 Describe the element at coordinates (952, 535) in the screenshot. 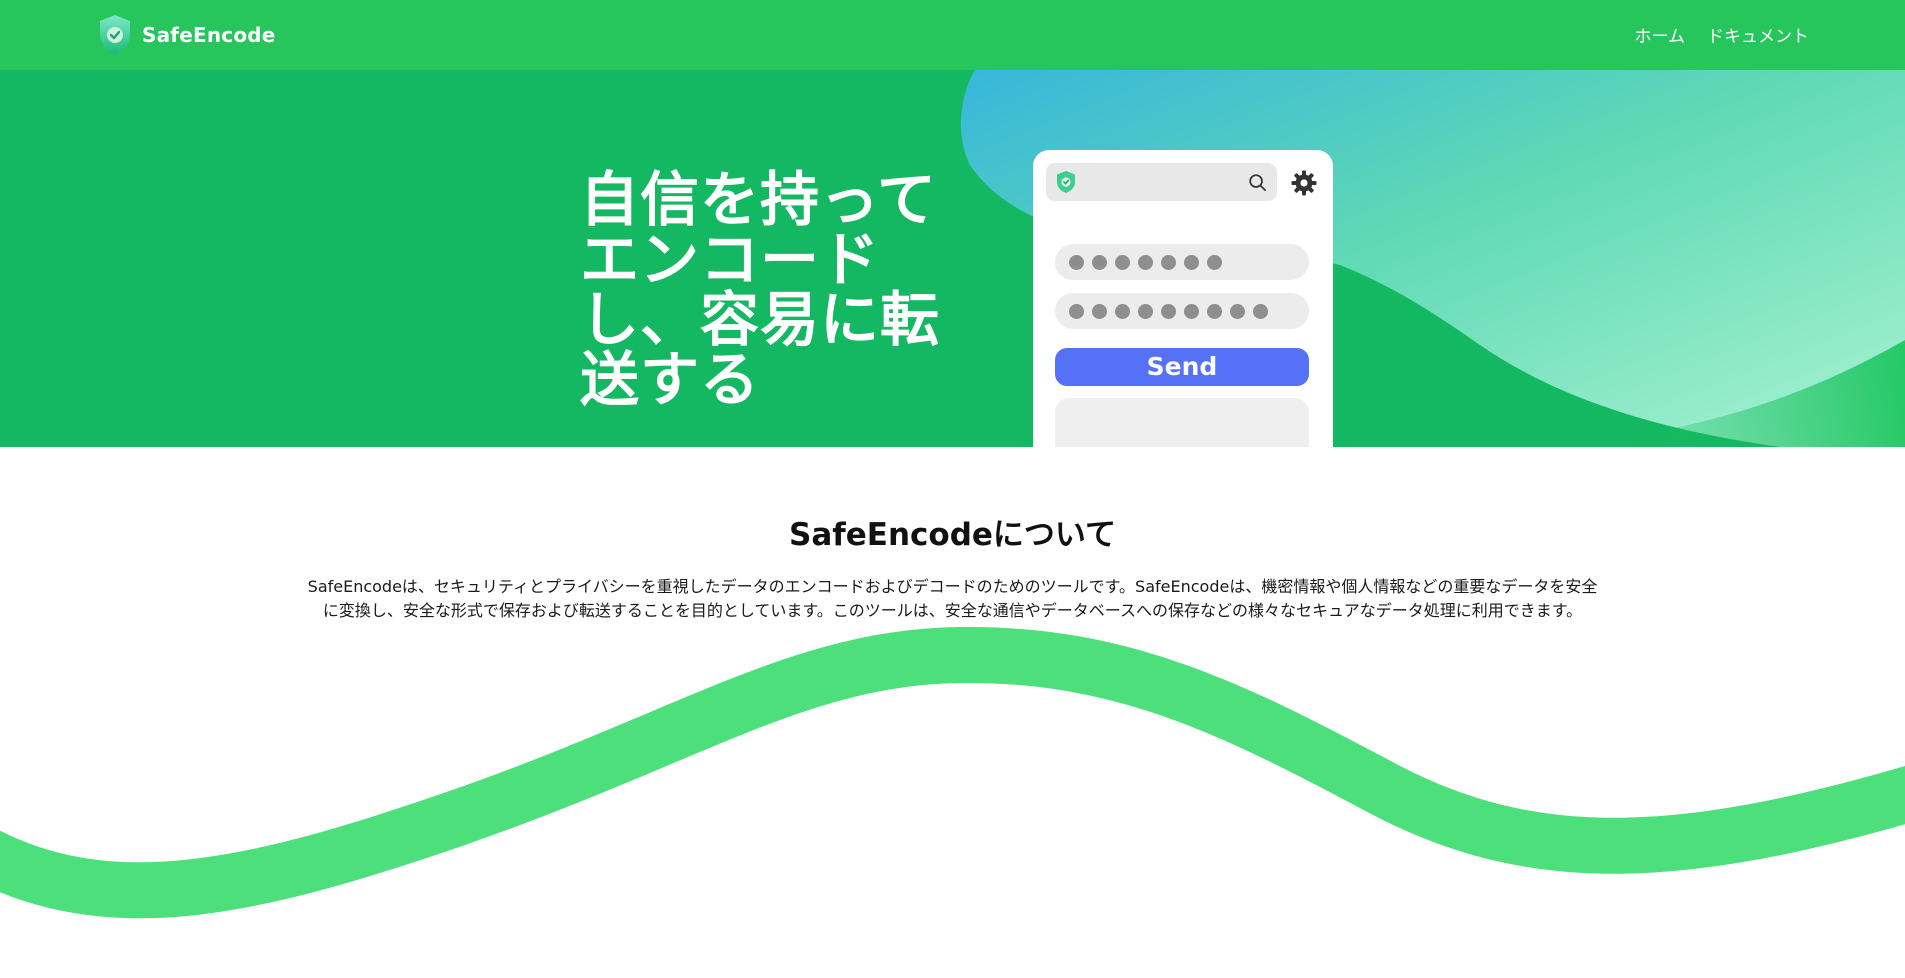

I see `about-title: SafeEncodeについて` at that location.